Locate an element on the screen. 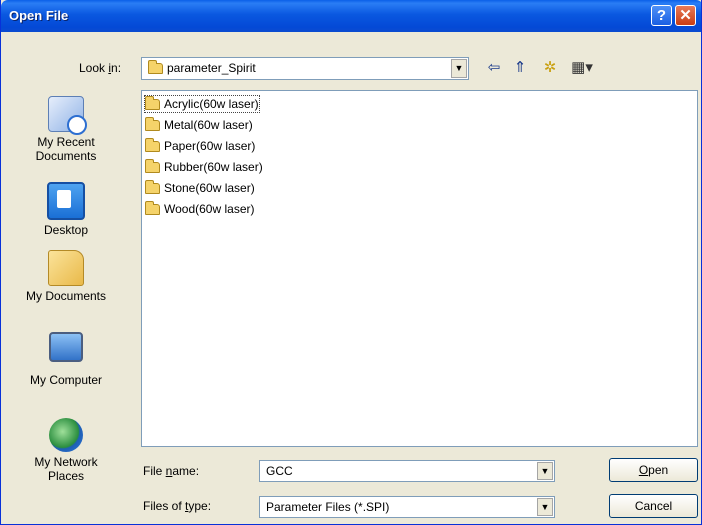  my-computer-icon is located at coordinates (66, 347).